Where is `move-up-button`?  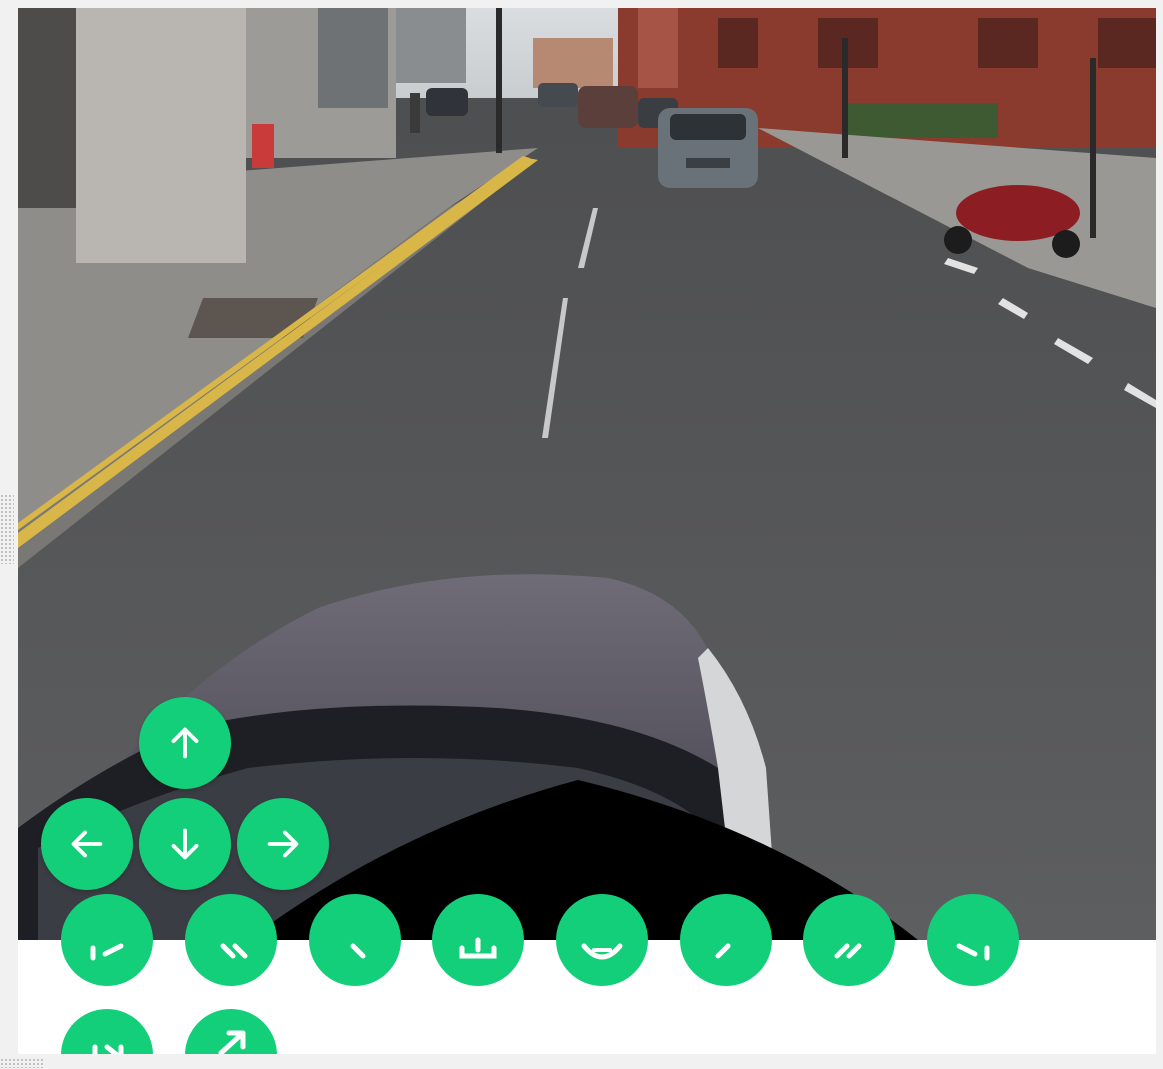
move-up-button is located at coordinates (185, 743).